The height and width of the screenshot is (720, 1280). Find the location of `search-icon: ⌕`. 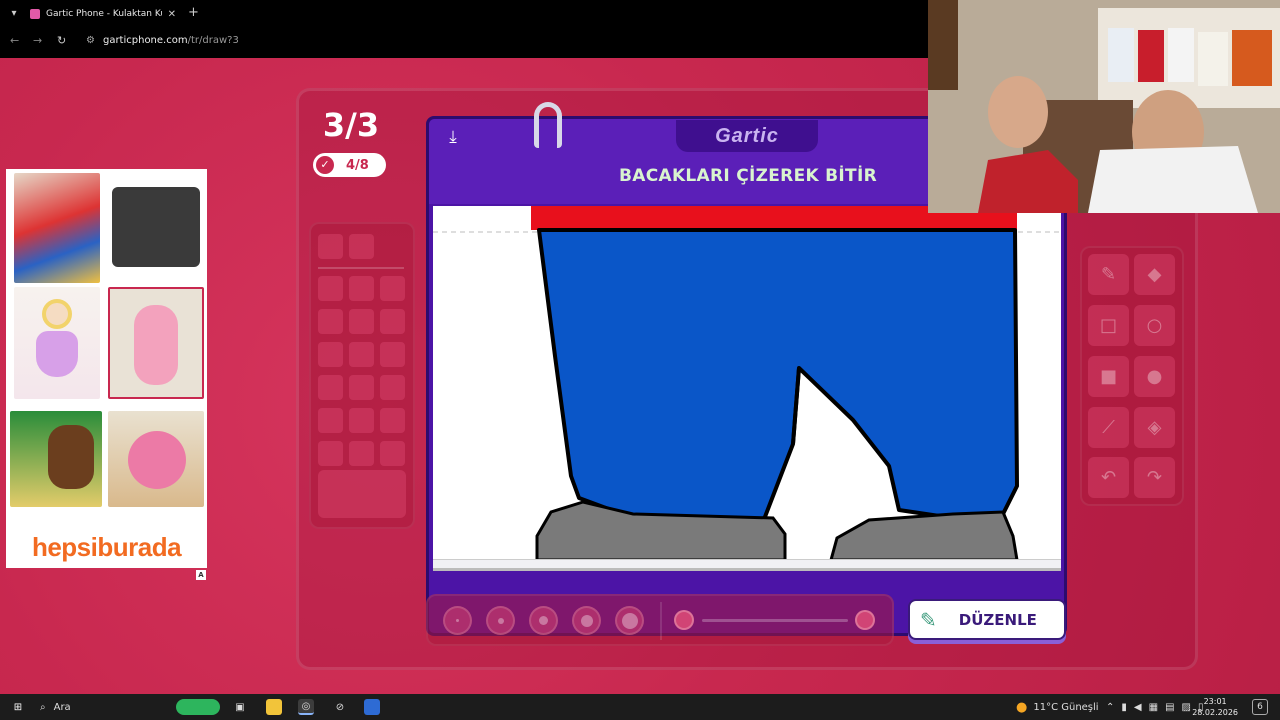

search-icon: ⌕ is located at coordinates (43, 707).